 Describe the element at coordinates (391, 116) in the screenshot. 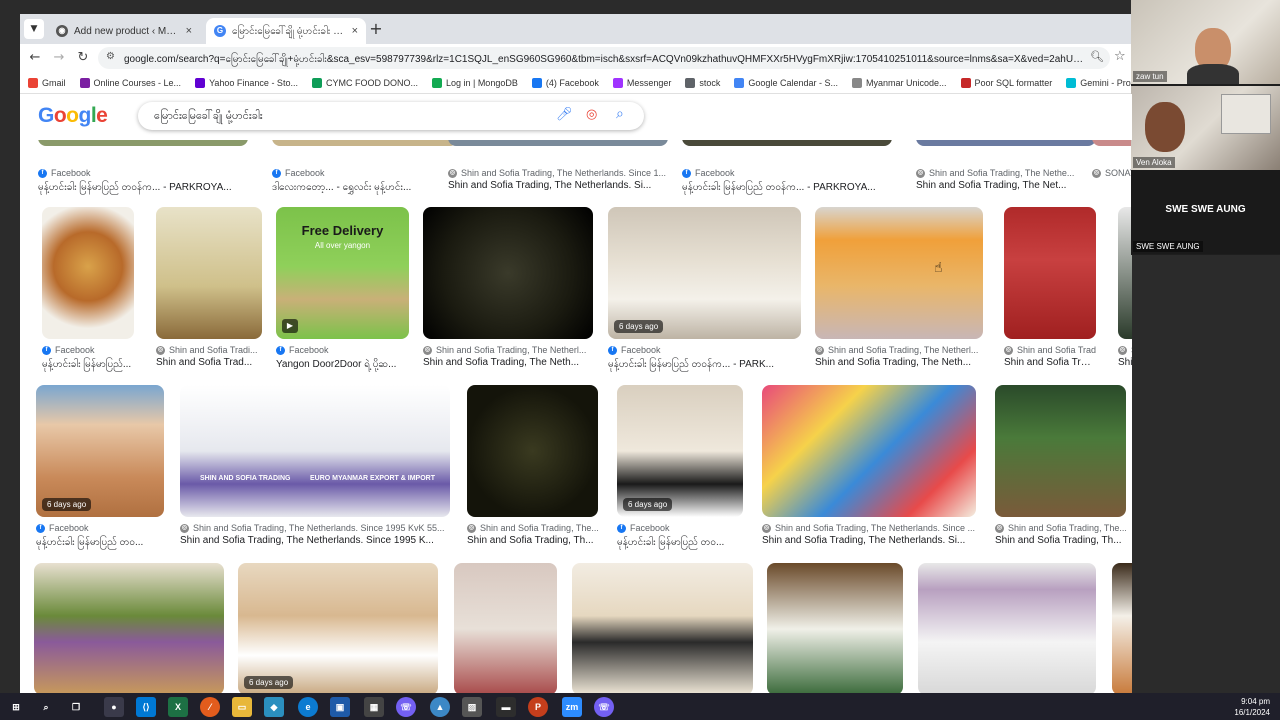

I see `search-box: မြောင်းမြေခေါ်ချို မုံ့ဟင်းခါး 🎤︎ ◎ ⌕` at that location.